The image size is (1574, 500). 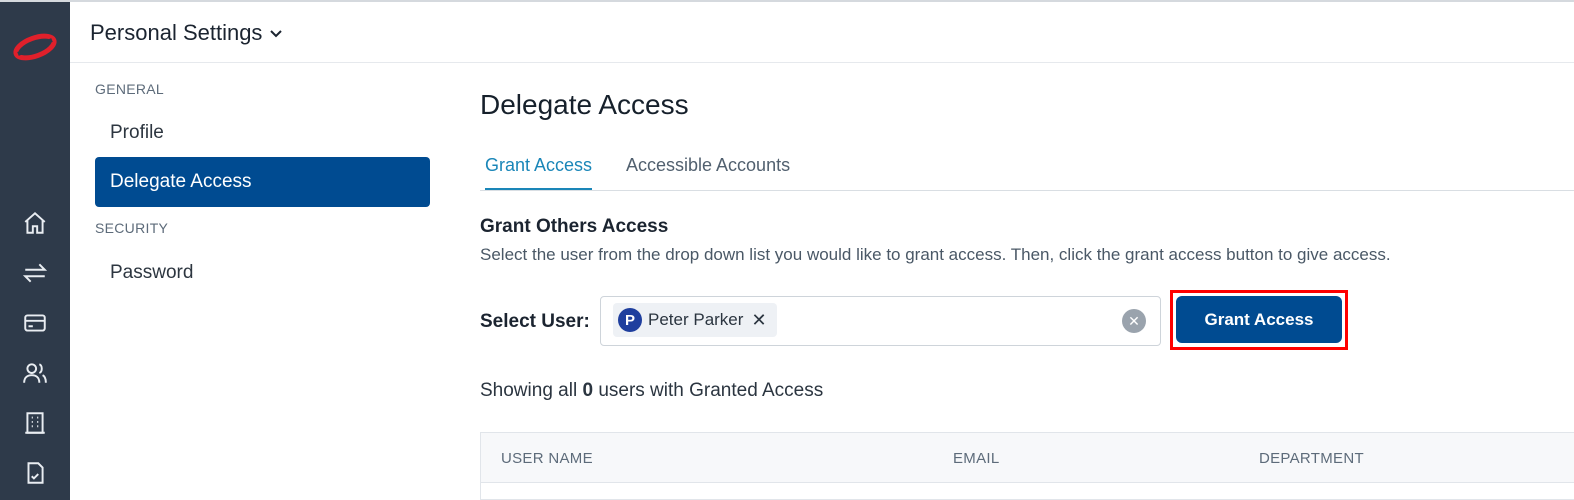 I want to click on selected-user-chip: P Peter Parker ✕, so click(x=695, y=320).